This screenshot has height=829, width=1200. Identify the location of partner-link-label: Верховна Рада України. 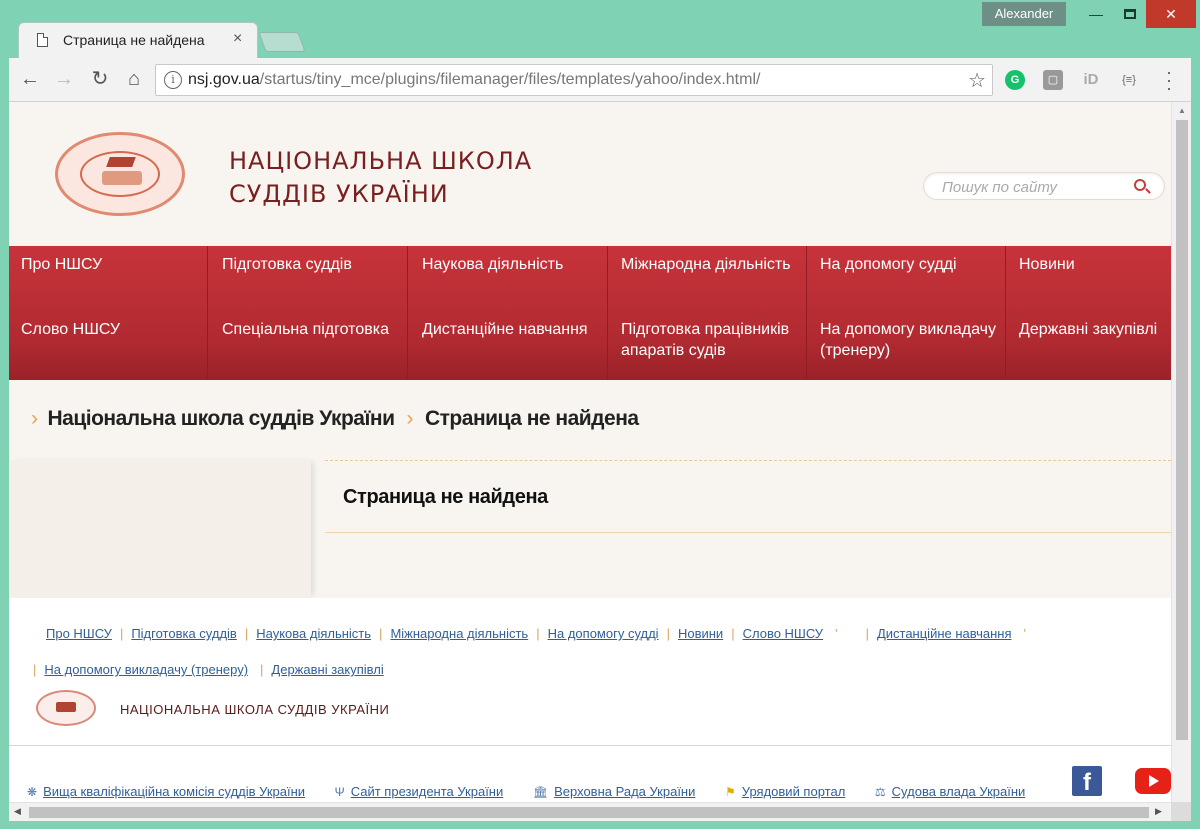
(624, 791).